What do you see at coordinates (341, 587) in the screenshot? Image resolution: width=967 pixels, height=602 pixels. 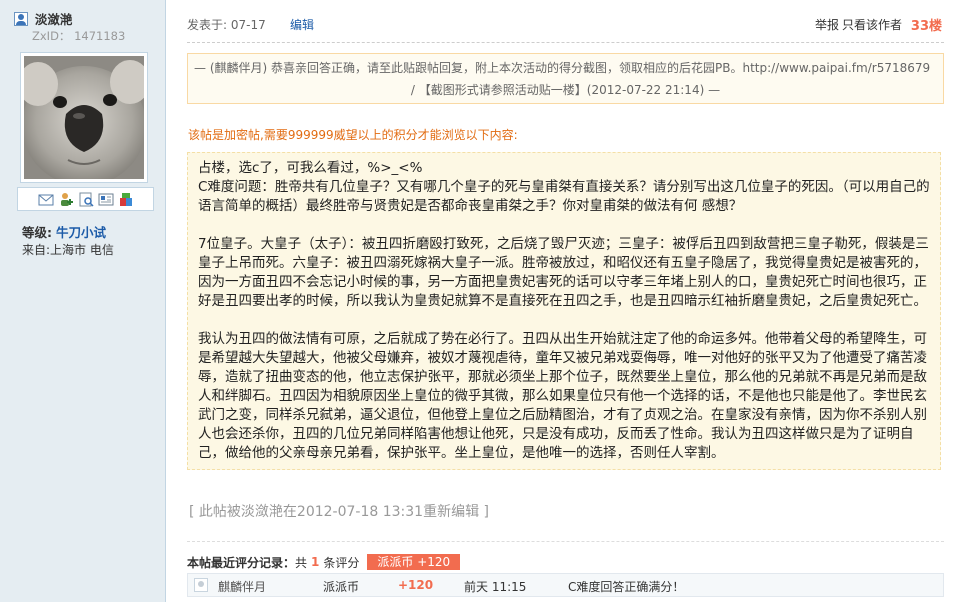 I see `rating-currency: 派派币` at bounding box center [341, 587].